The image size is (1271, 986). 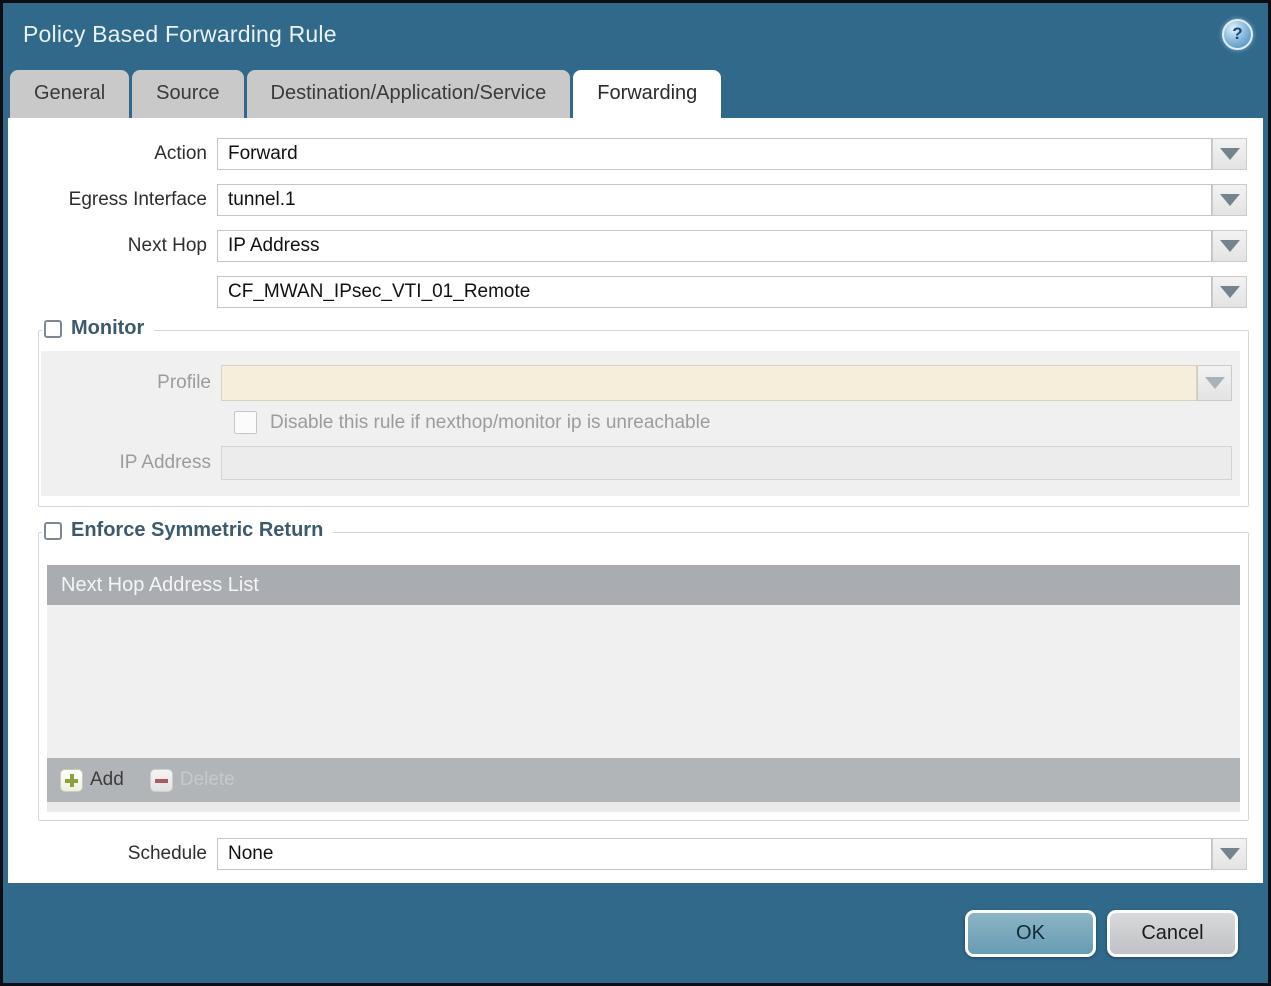 What do you see at coordinates (53, 328) in the screenshot?
I see `monitor-checkbox` at bounding box center [53, 328].